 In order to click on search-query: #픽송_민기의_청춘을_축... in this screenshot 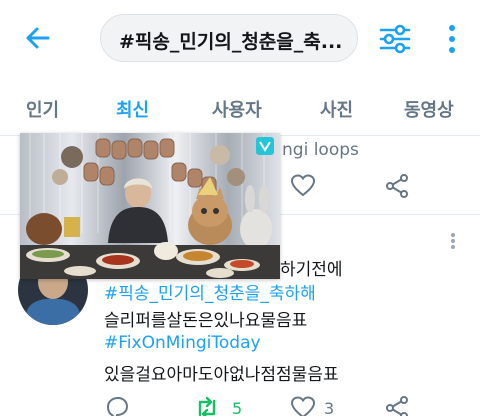, I will do `click(231, 42)`.